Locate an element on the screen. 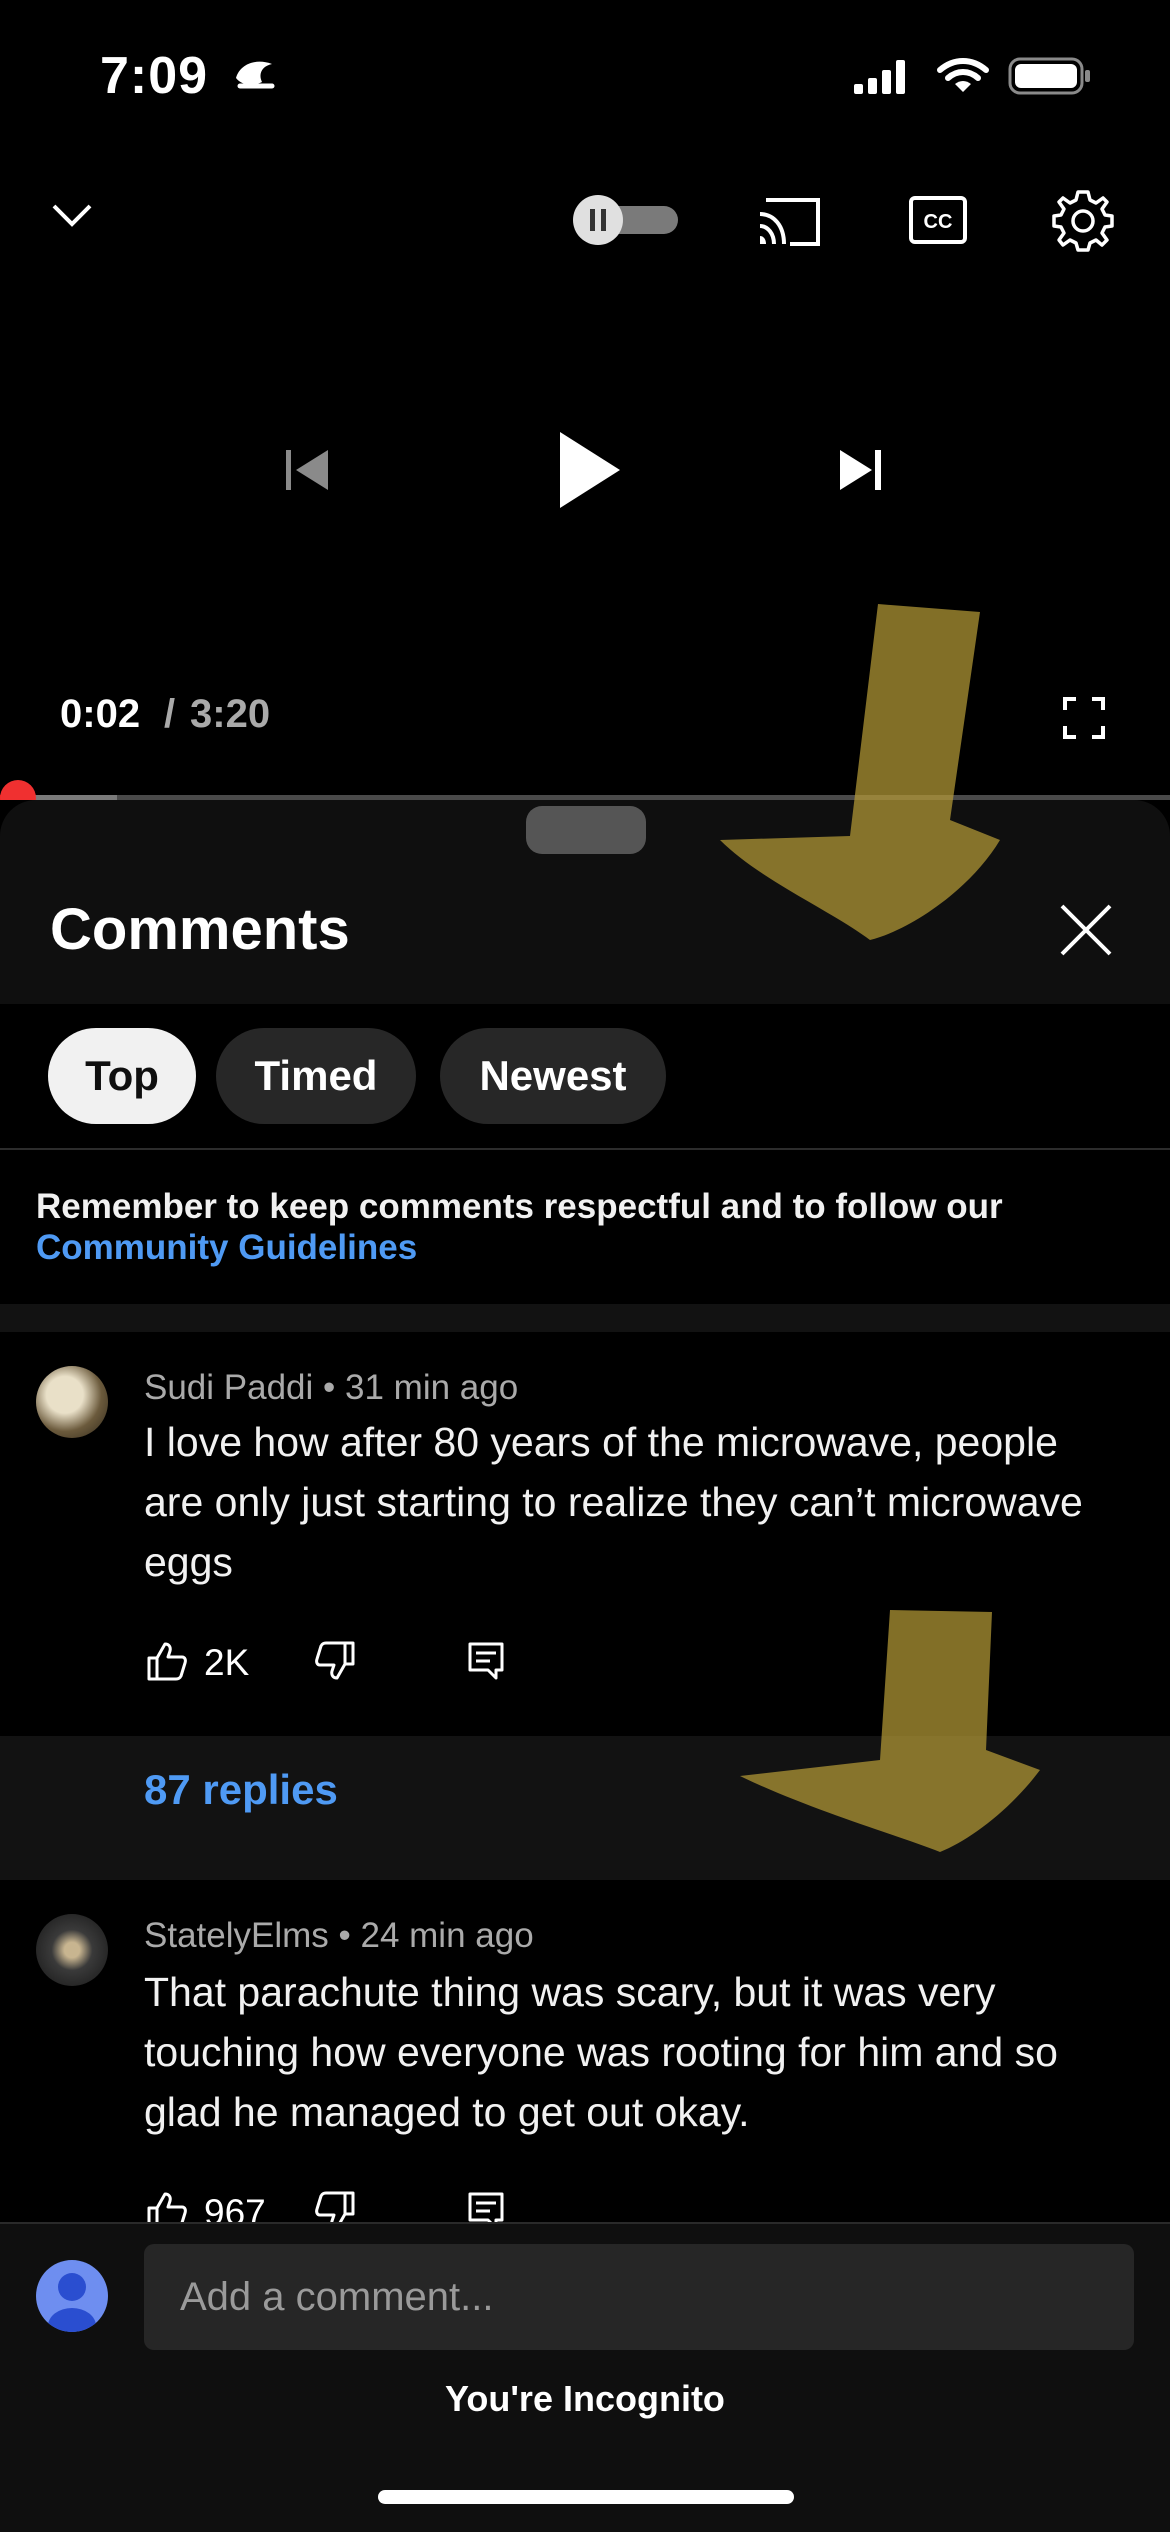  user-icon is located at coordinates (72, 2296).